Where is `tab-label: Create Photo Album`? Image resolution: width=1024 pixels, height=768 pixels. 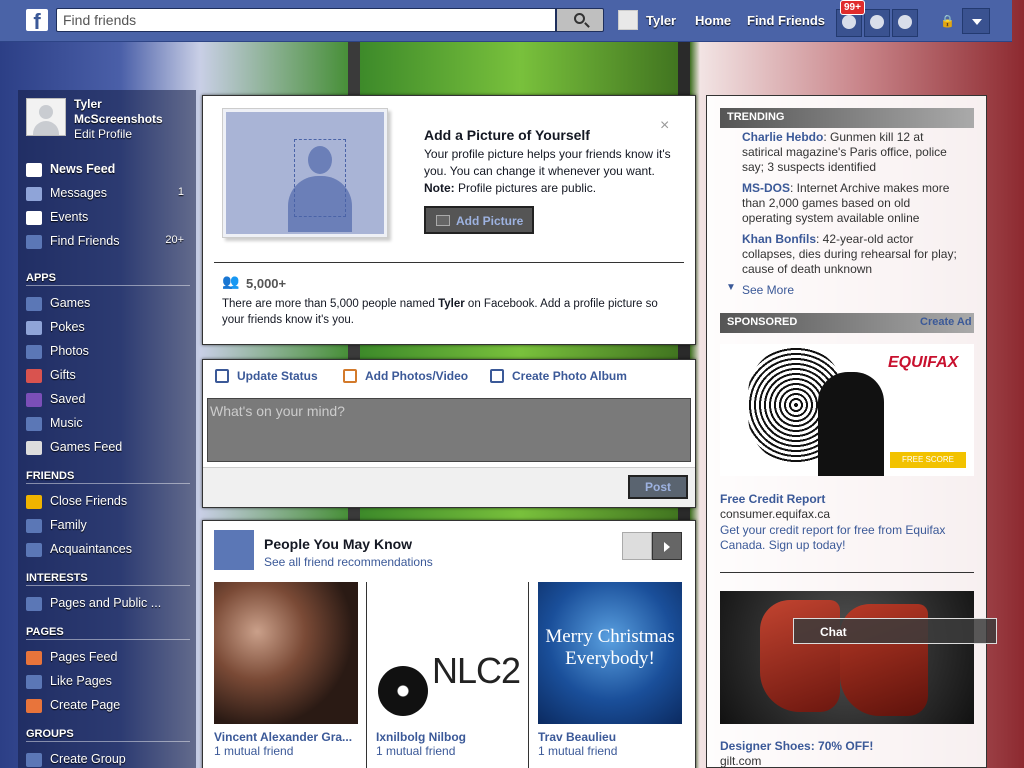
tab-label: Create Photo Album is located at coordinates (569, 376).